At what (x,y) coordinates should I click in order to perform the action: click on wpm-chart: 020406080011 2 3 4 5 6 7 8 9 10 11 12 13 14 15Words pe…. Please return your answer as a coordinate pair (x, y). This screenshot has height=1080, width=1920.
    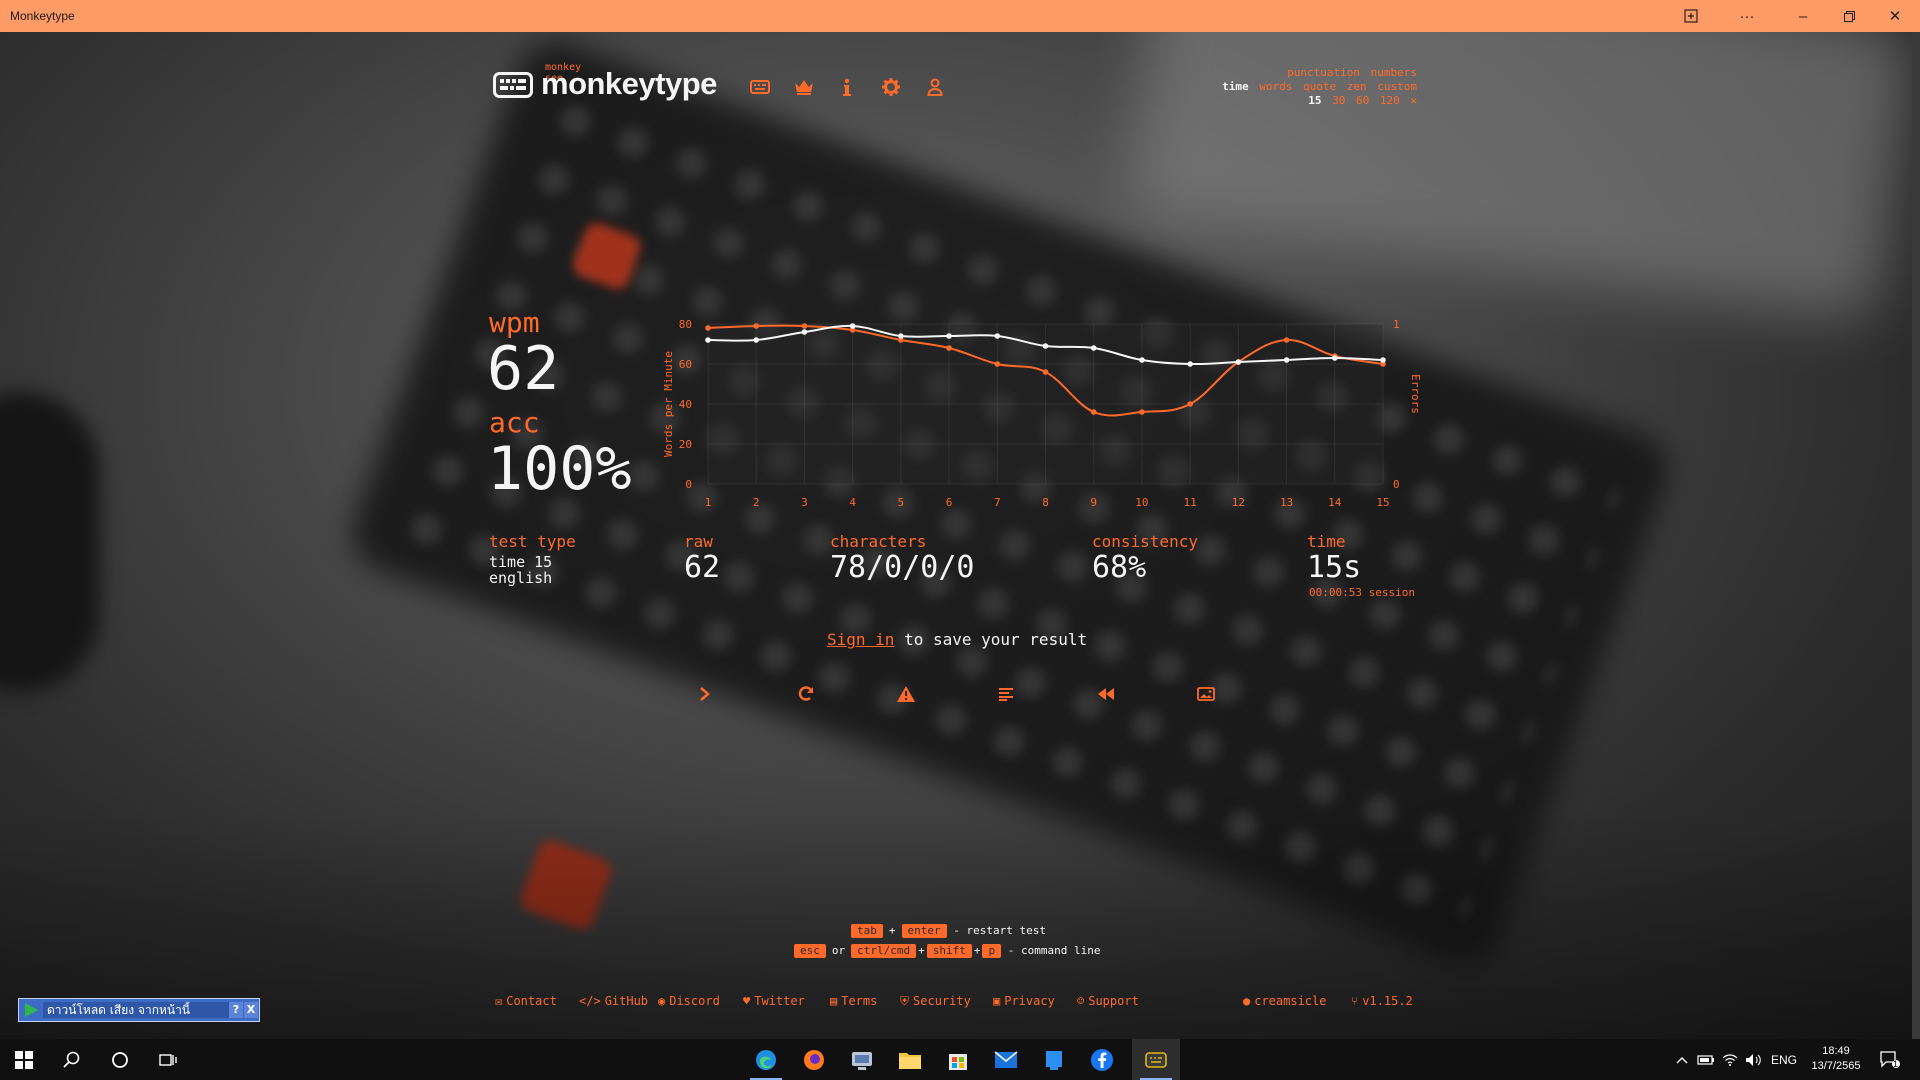
    Looking at the image, I should click on (1042, 413).